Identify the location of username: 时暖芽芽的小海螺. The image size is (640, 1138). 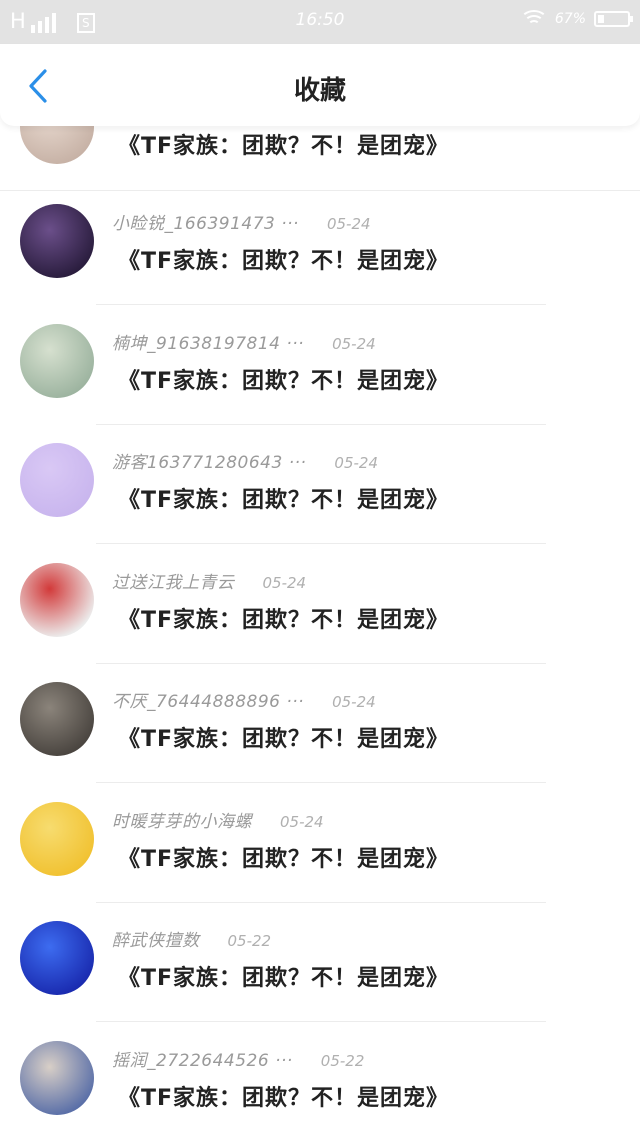
(182, 819).